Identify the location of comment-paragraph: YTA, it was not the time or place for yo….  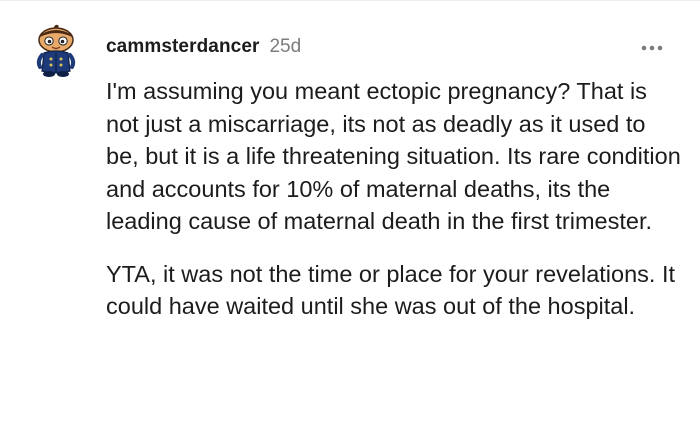
(391, 290).